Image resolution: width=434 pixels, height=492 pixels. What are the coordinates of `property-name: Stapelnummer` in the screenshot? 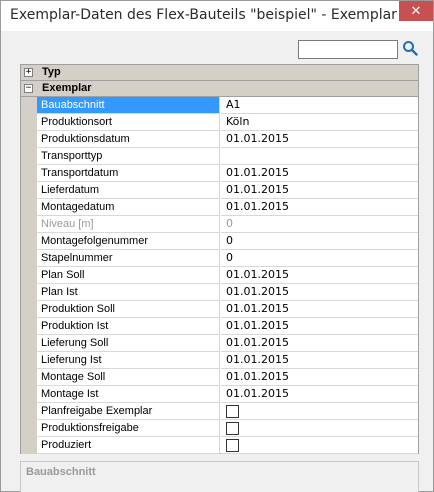 It's located at (128, 258).